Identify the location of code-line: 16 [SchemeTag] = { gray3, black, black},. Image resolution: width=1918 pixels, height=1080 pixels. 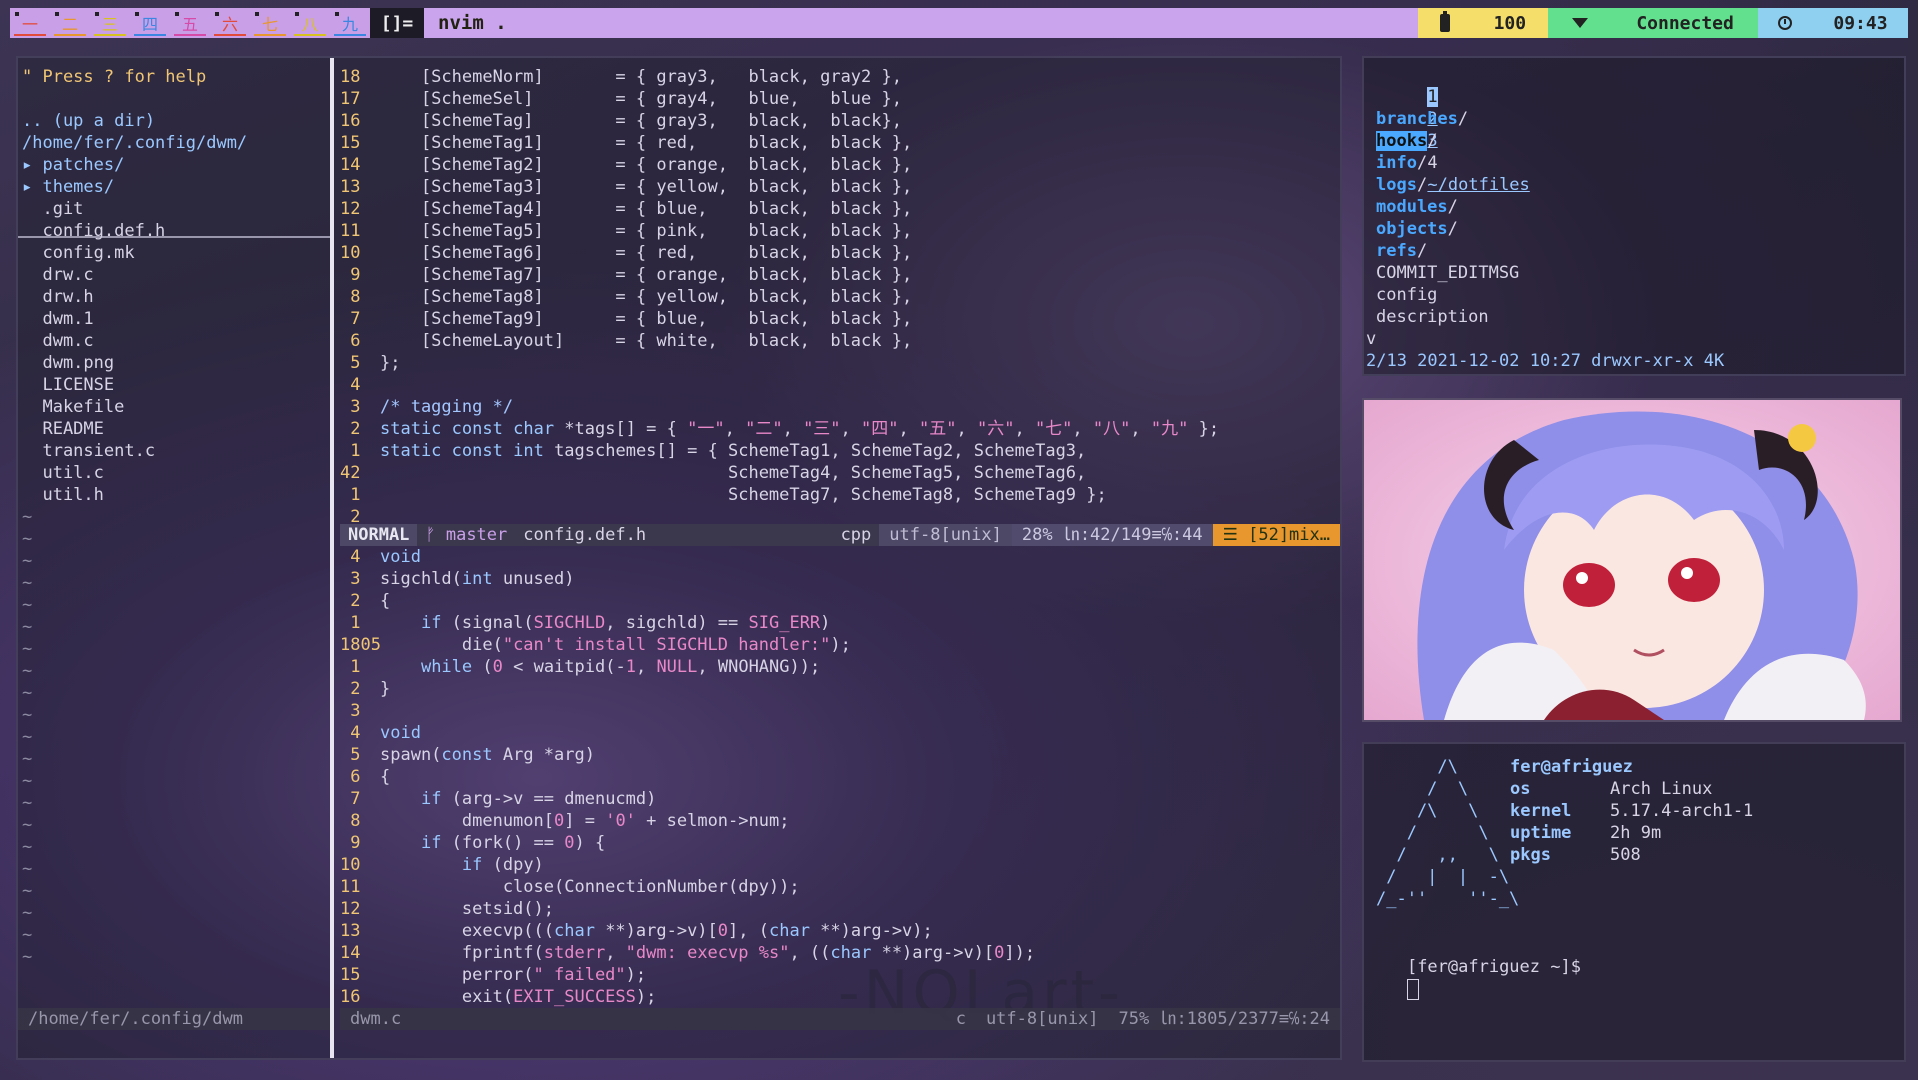
(840, 121).